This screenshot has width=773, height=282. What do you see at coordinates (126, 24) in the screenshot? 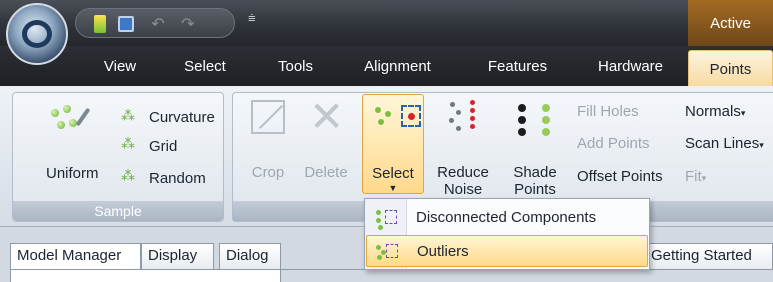
I see `save-icon` at bounding box center [126, 24].